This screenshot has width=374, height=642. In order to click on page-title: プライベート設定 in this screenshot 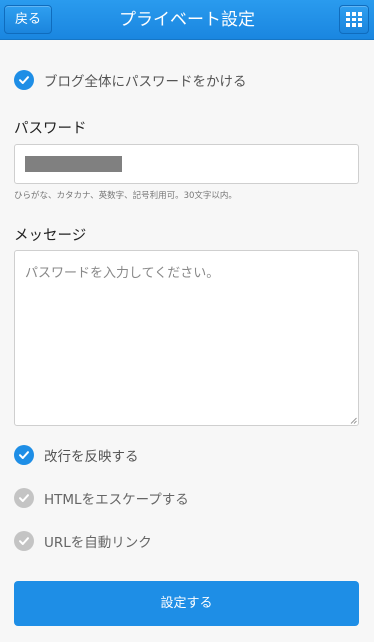, I will do `click(187, 20)`.